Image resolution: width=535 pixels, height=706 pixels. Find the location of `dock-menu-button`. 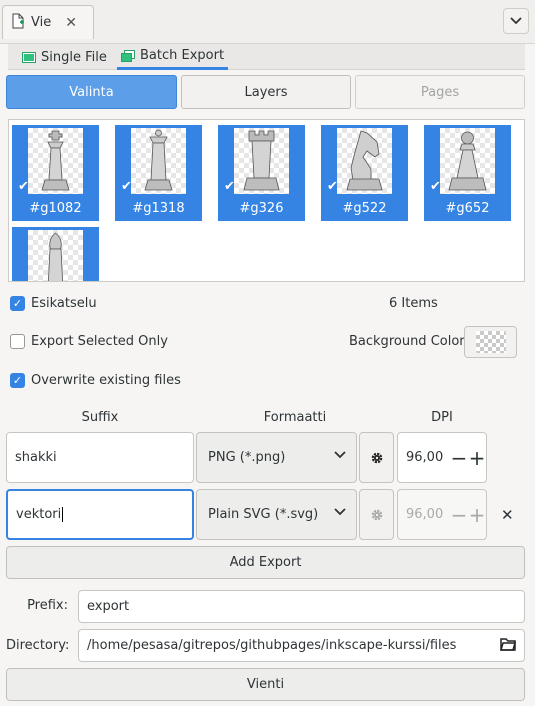

dock-menu-button is located at coordinates (516, 21).